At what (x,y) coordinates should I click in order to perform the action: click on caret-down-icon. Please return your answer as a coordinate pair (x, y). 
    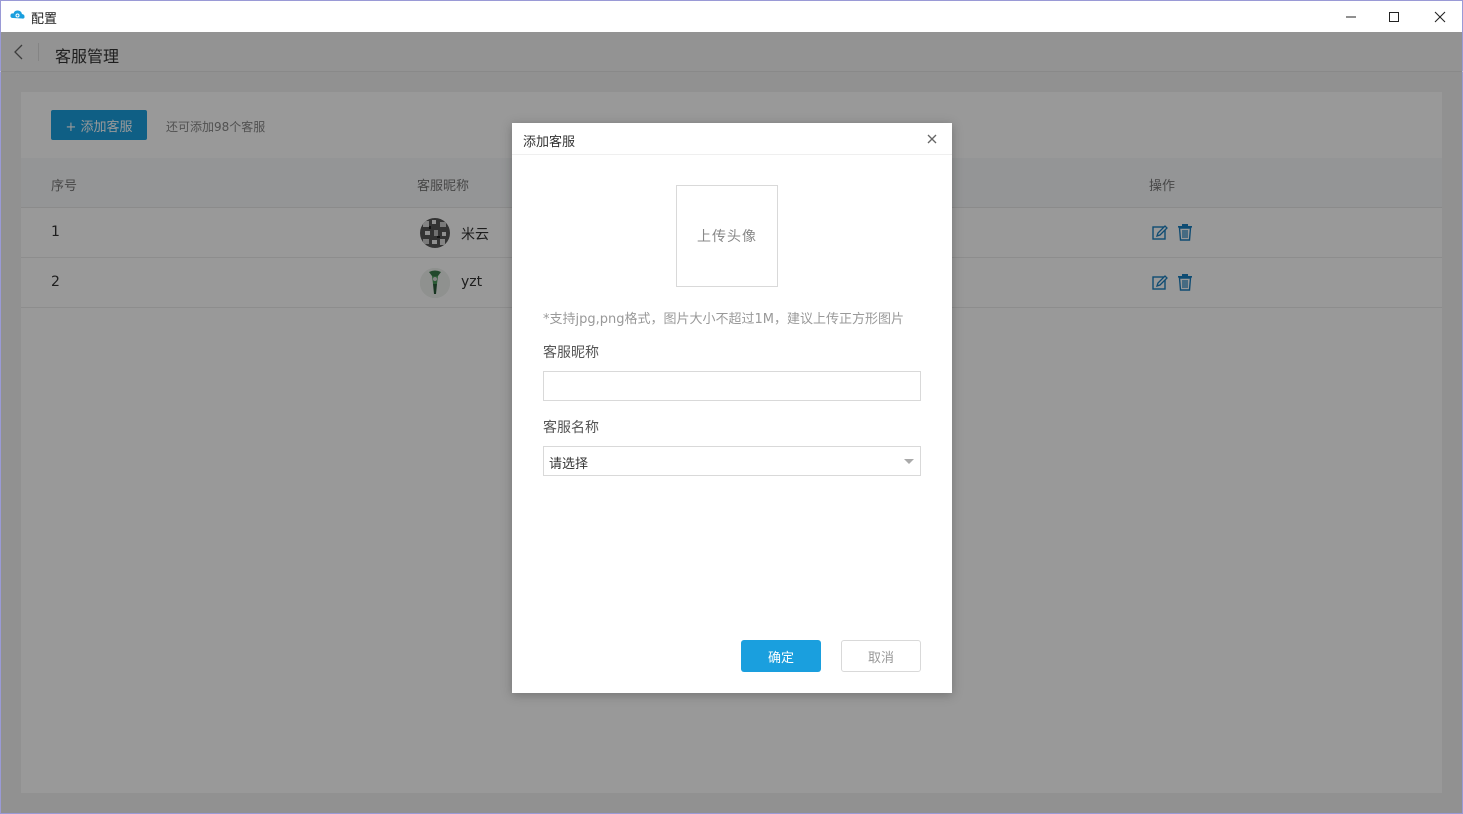
    Looking at the image, I should click on (909, 461).